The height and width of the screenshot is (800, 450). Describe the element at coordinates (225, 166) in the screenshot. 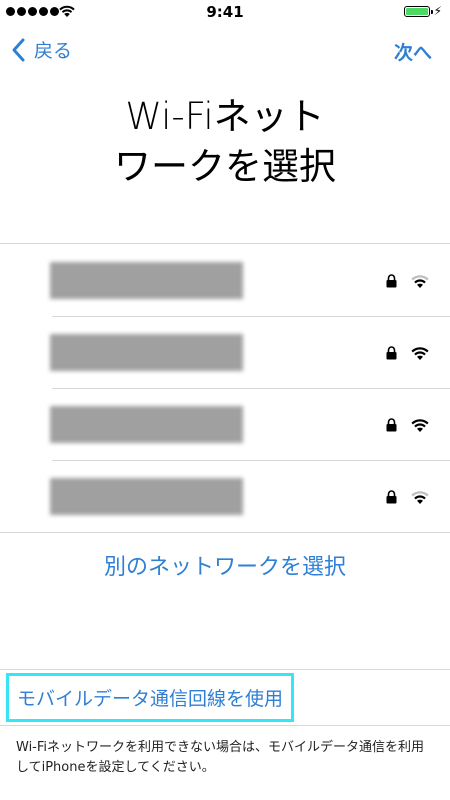

I see `page-title-line2: ワークを選択` at that location.